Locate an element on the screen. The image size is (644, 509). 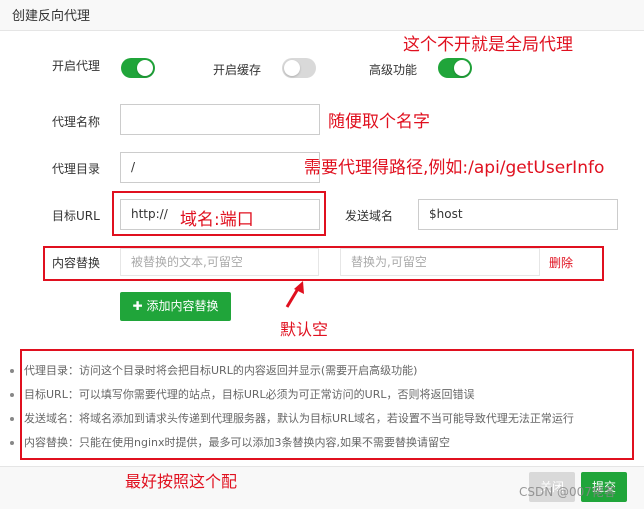
dialog-title: 创建反向代理 is located at coordinates (51, 16).